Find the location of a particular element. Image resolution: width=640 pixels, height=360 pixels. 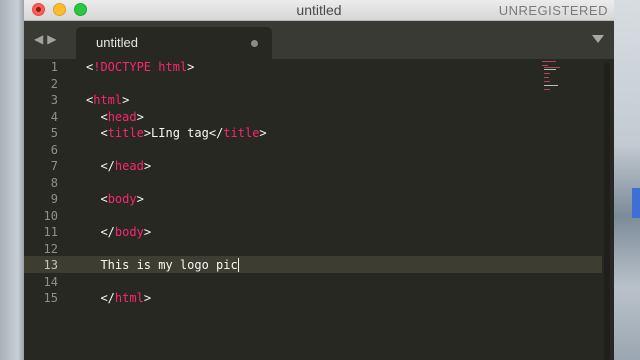

background-right is located at coordinates (627, 180).